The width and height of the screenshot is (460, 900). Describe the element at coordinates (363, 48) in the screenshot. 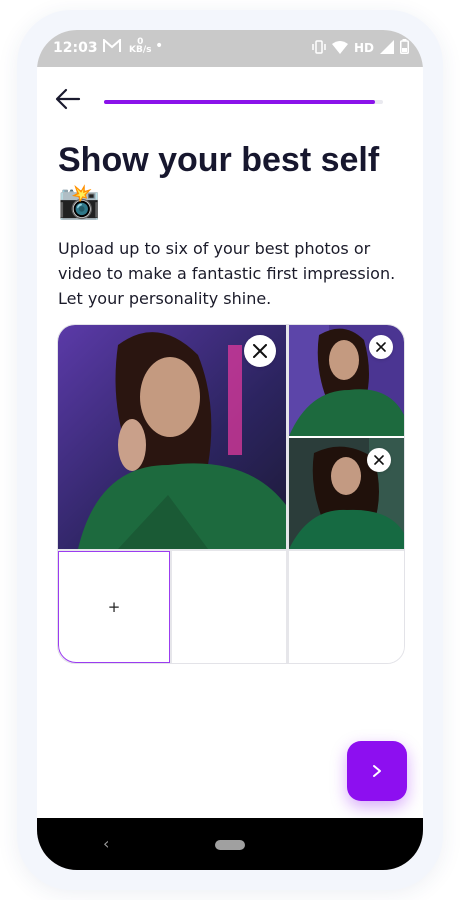

I see `network-type: HD` at that location.